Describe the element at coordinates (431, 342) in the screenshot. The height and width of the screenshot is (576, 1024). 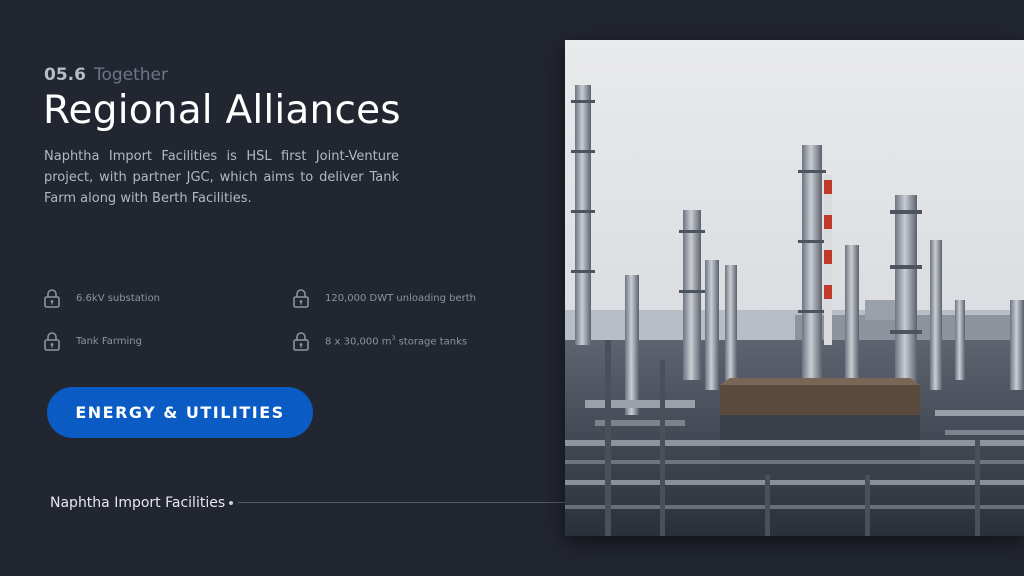
I see `feature-label-suffix: storage tanks` at that location.